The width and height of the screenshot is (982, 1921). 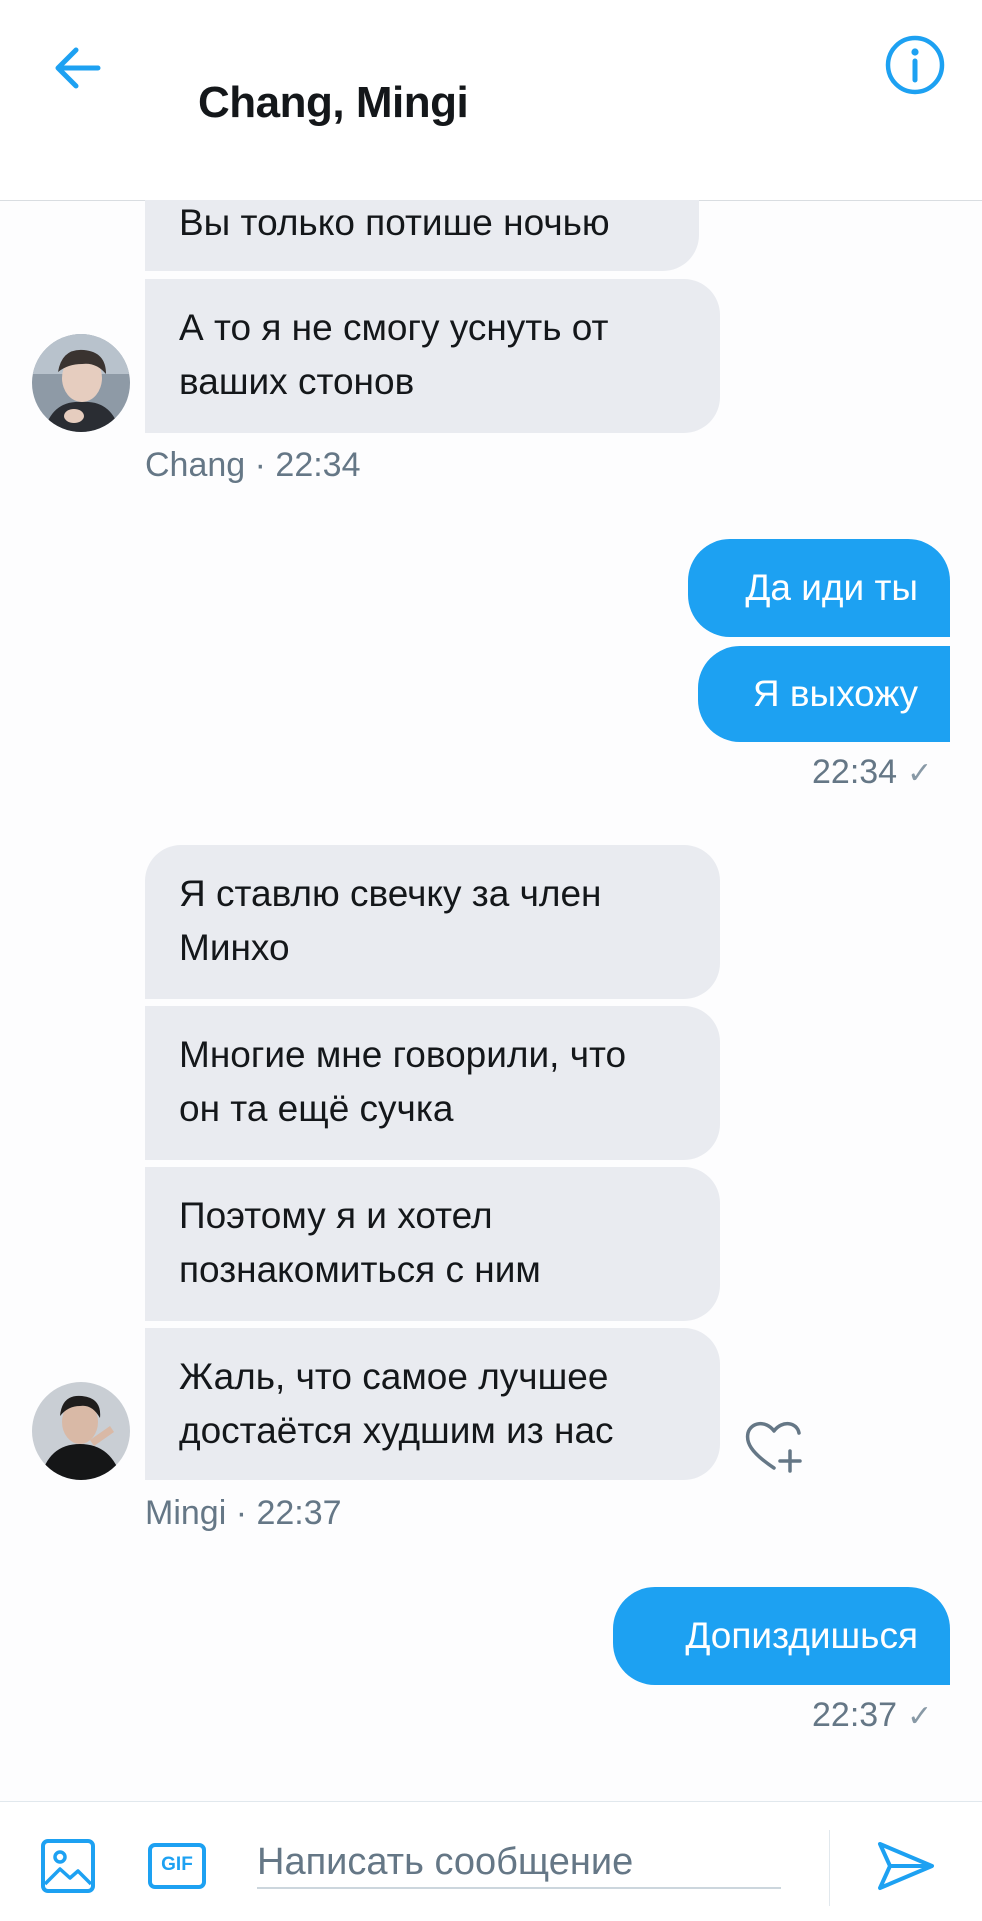 I want to click on back-button, so click(x=76, y=68).